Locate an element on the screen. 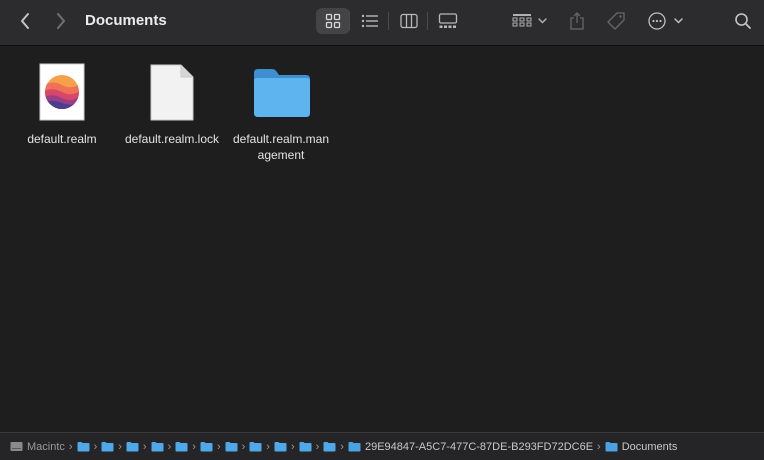 The image size is (764, 460). back-button is located at coordinates (25, 21).